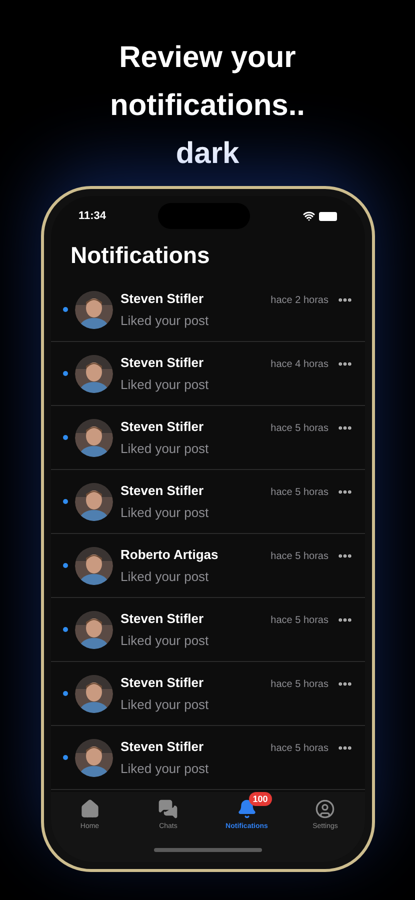 Image resolution: width=415 pixels, height=900 pixels. Describe the element at coordinates (168, 809) in the screenshot. I see `chat-bubbles-icon` at that location.